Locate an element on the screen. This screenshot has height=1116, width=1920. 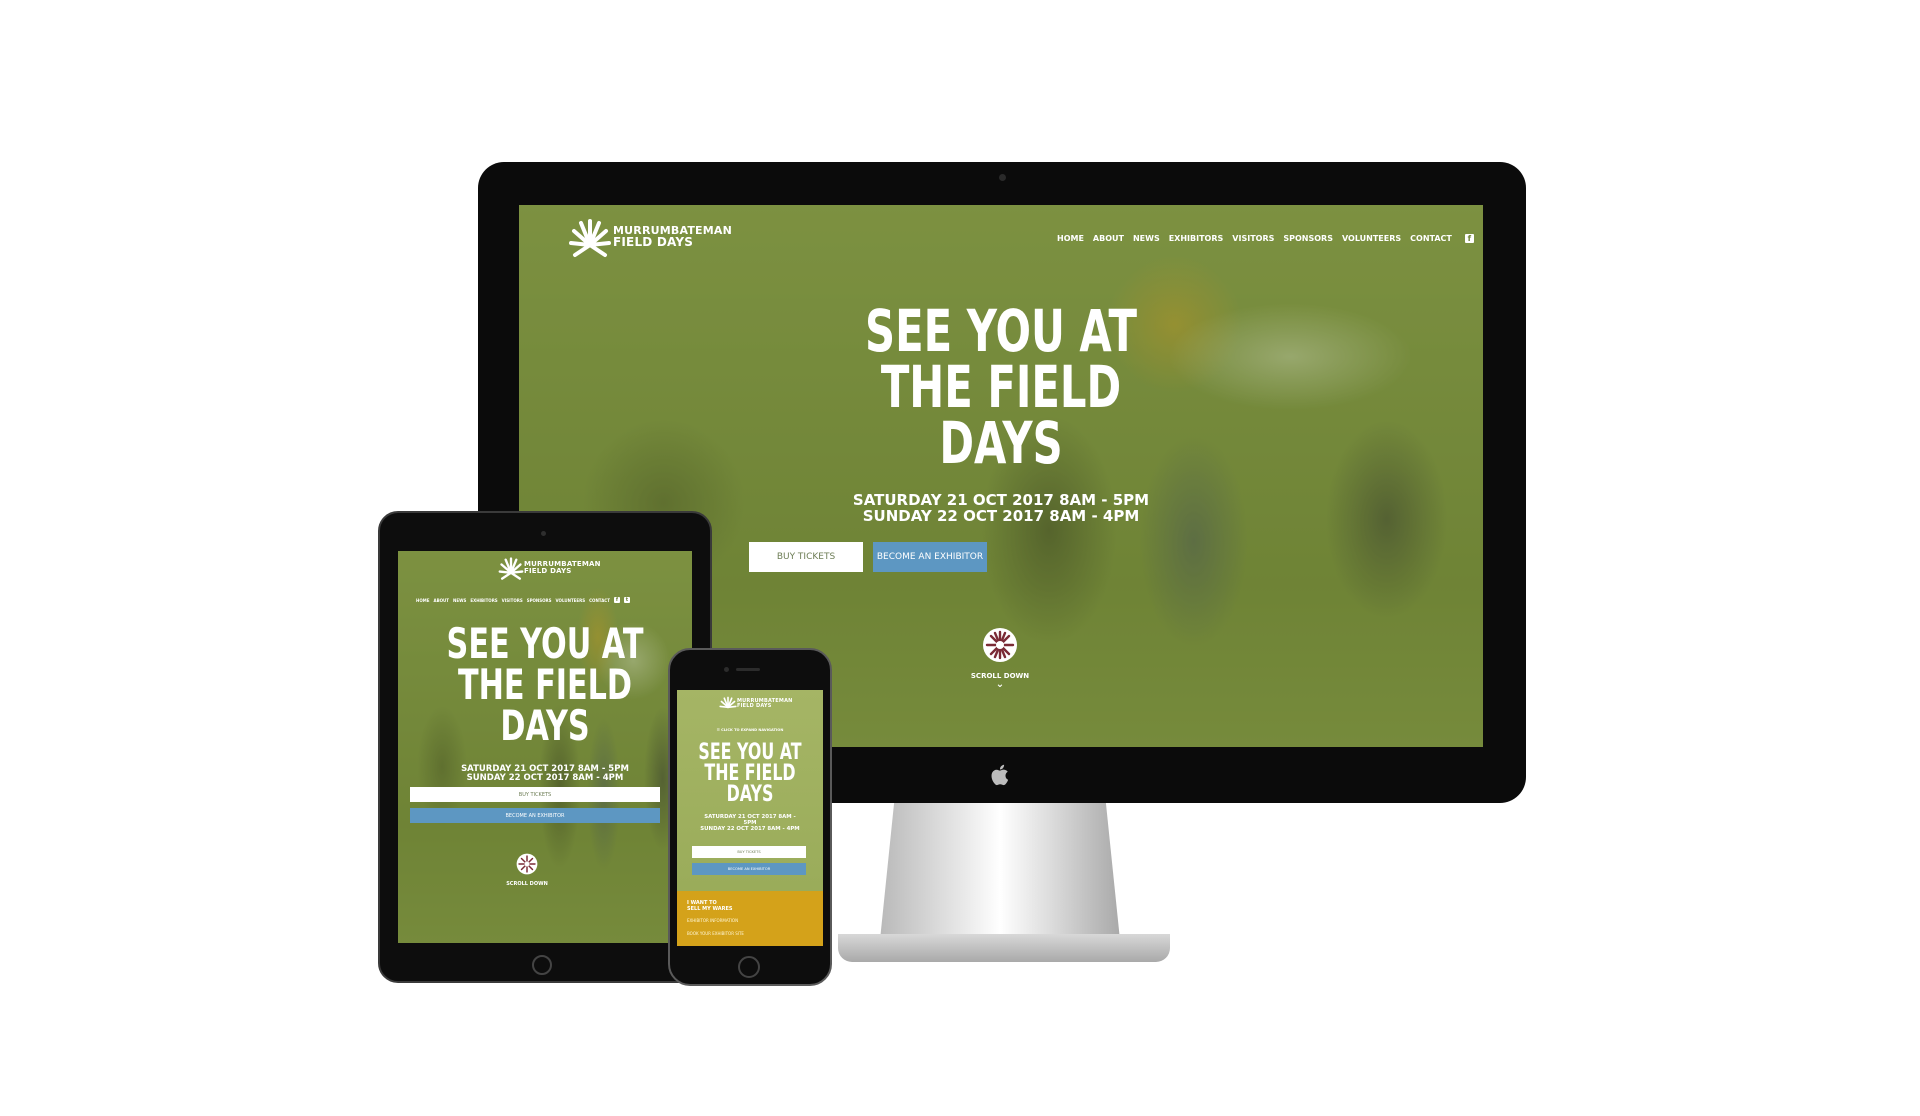
apple-logo-icon is located at coordinates (1001, 775).